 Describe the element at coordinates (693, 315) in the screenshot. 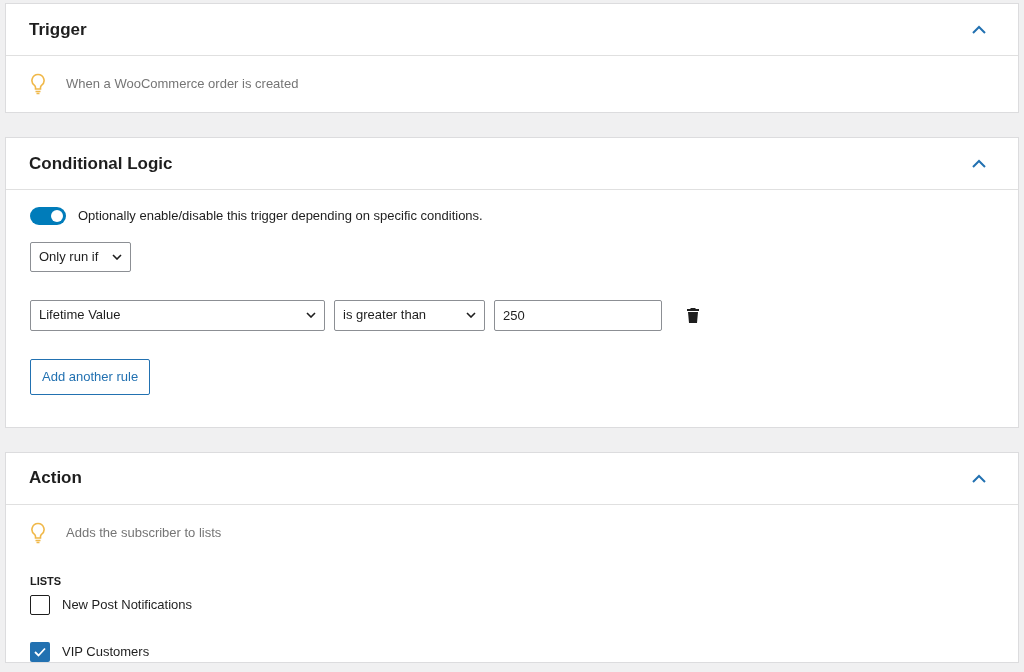

I see `trash-icon` at that location.